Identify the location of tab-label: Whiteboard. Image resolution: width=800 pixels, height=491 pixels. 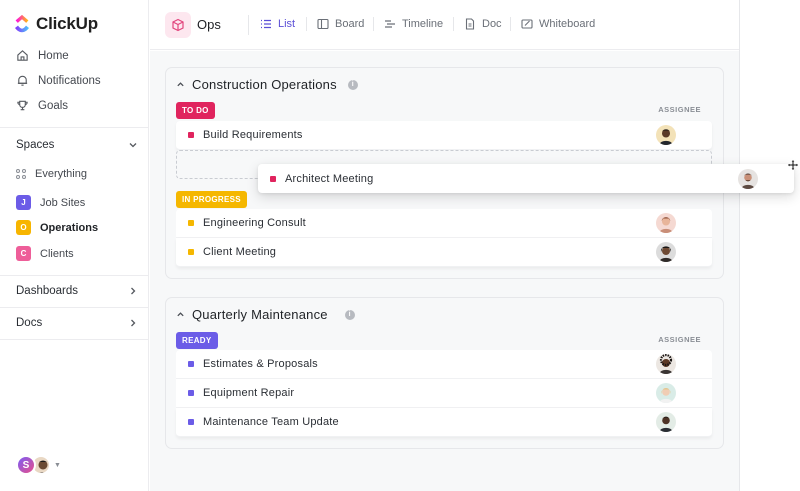
(567, 24).